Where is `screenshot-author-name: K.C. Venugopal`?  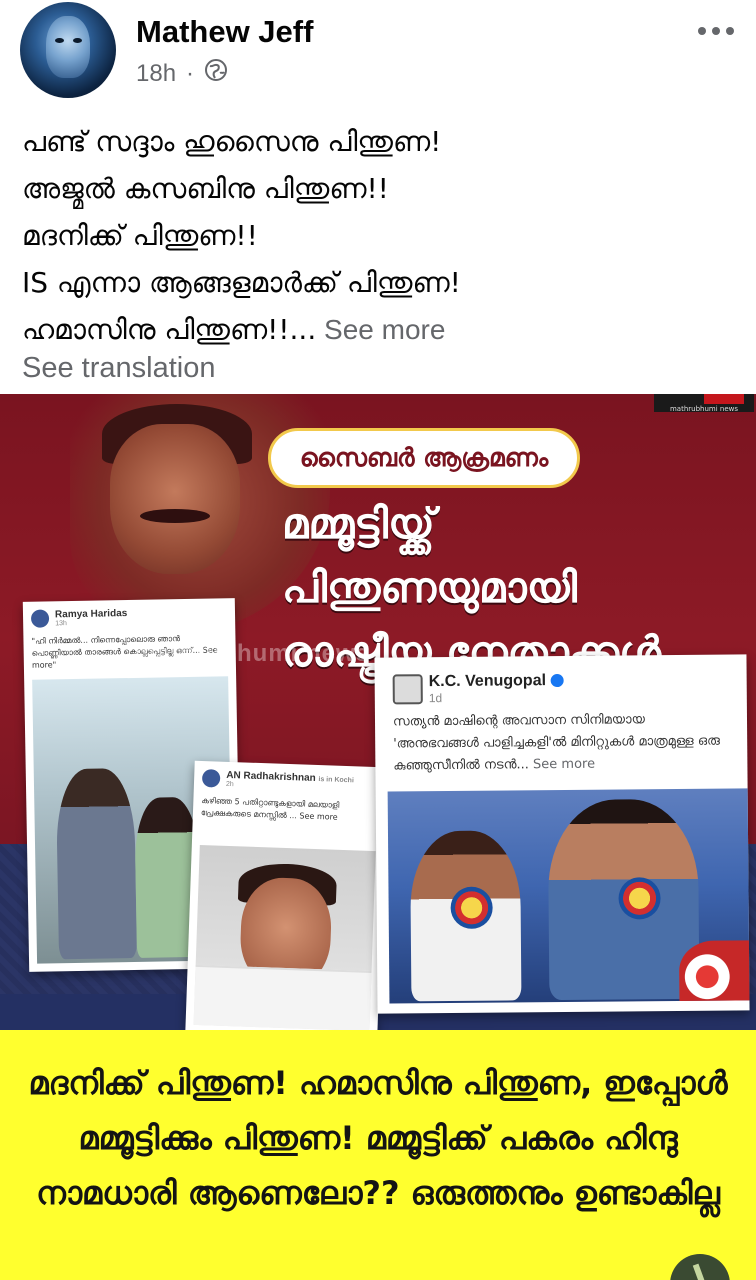
screenshot-author-name: K.C. Venugopal is located at coordinates (487, 681).